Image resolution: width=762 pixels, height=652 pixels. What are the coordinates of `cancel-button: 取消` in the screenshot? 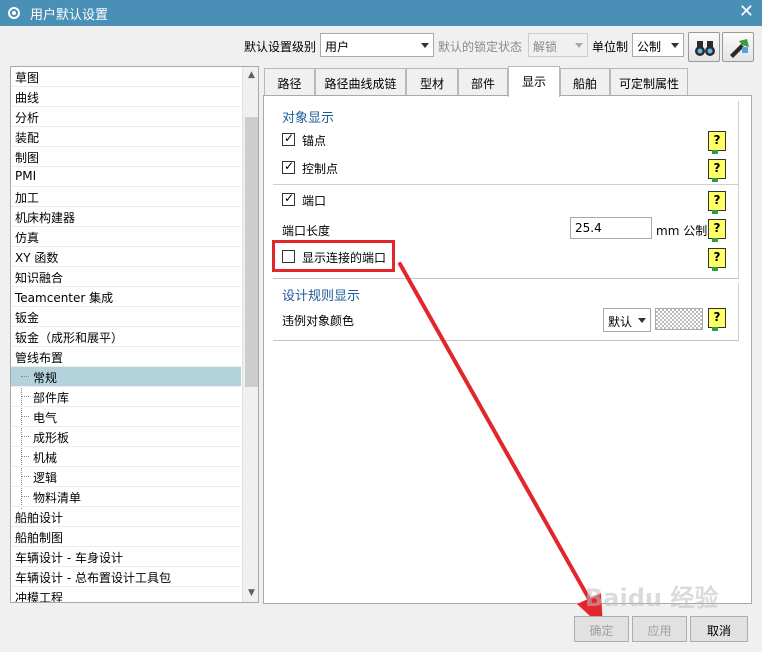 It's located at (719, 629).